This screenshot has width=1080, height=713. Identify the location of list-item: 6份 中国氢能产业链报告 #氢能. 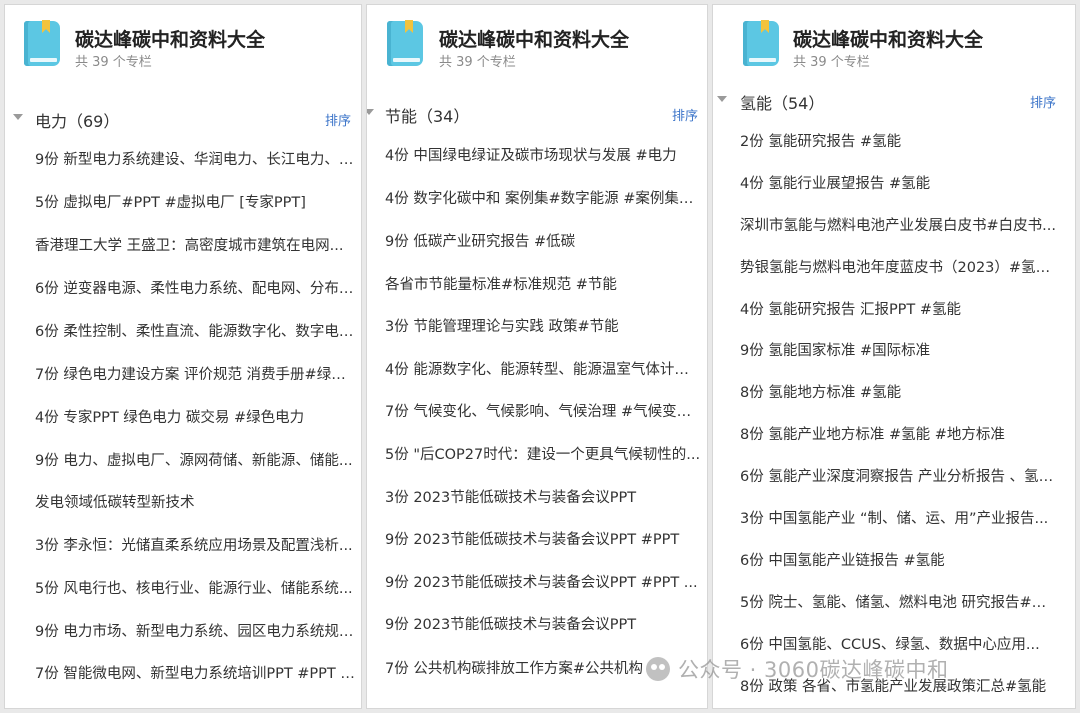
(900, 561).